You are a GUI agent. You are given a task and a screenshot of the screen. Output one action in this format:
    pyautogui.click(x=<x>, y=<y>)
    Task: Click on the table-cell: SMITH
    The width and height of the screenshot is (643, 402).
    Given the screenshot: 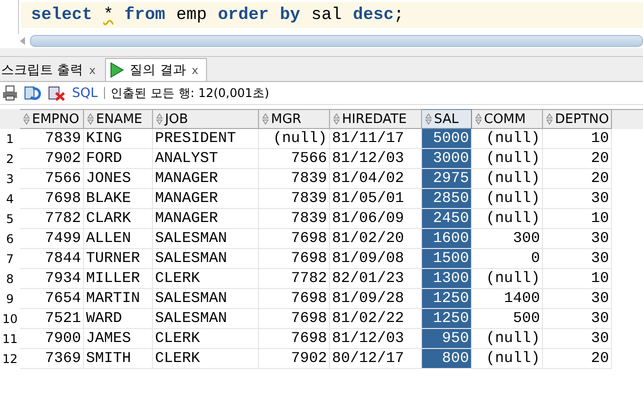 What is the action you would take?
    pyautogui.click(x=118, y=359)
    